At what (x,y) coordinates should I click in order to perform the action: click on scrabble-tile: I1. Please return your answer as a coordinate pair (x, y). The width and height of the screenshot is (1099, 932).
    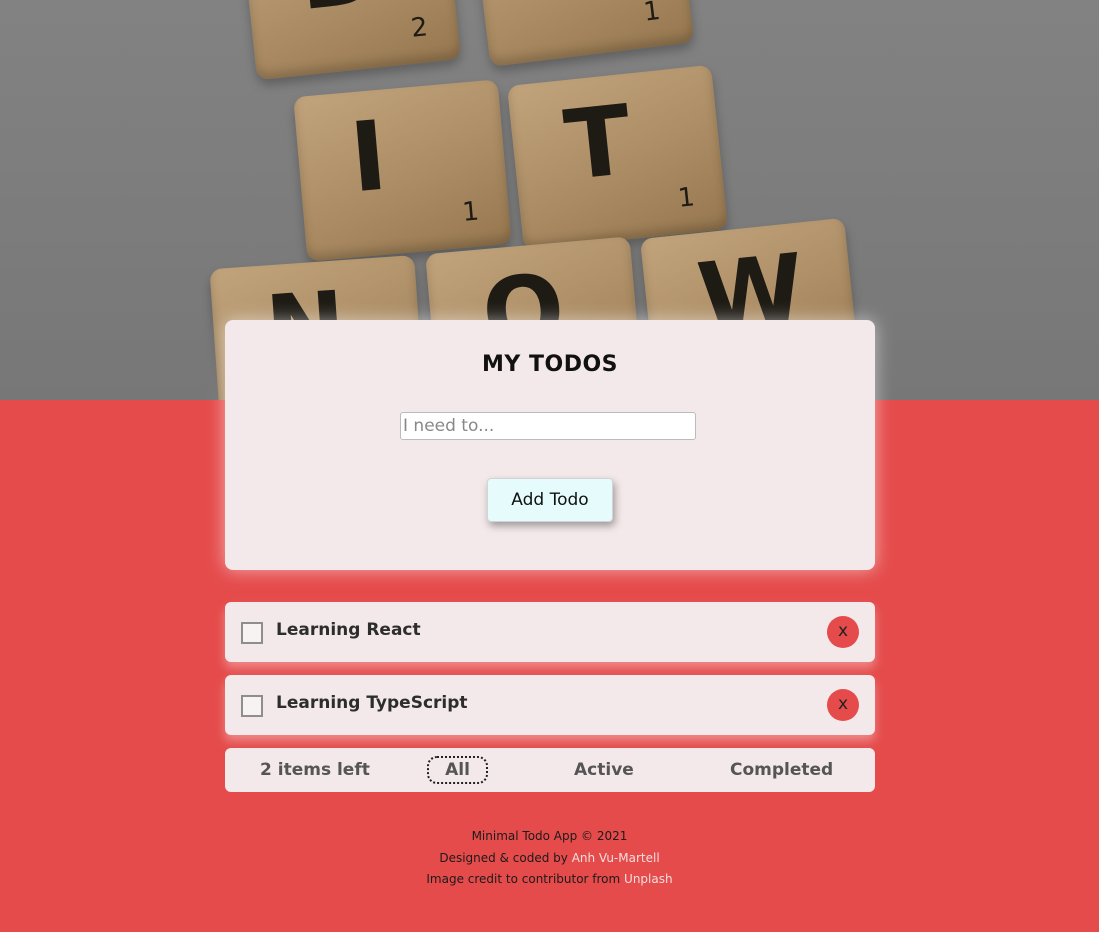
    Looking at the image, I should click on (402, 170).